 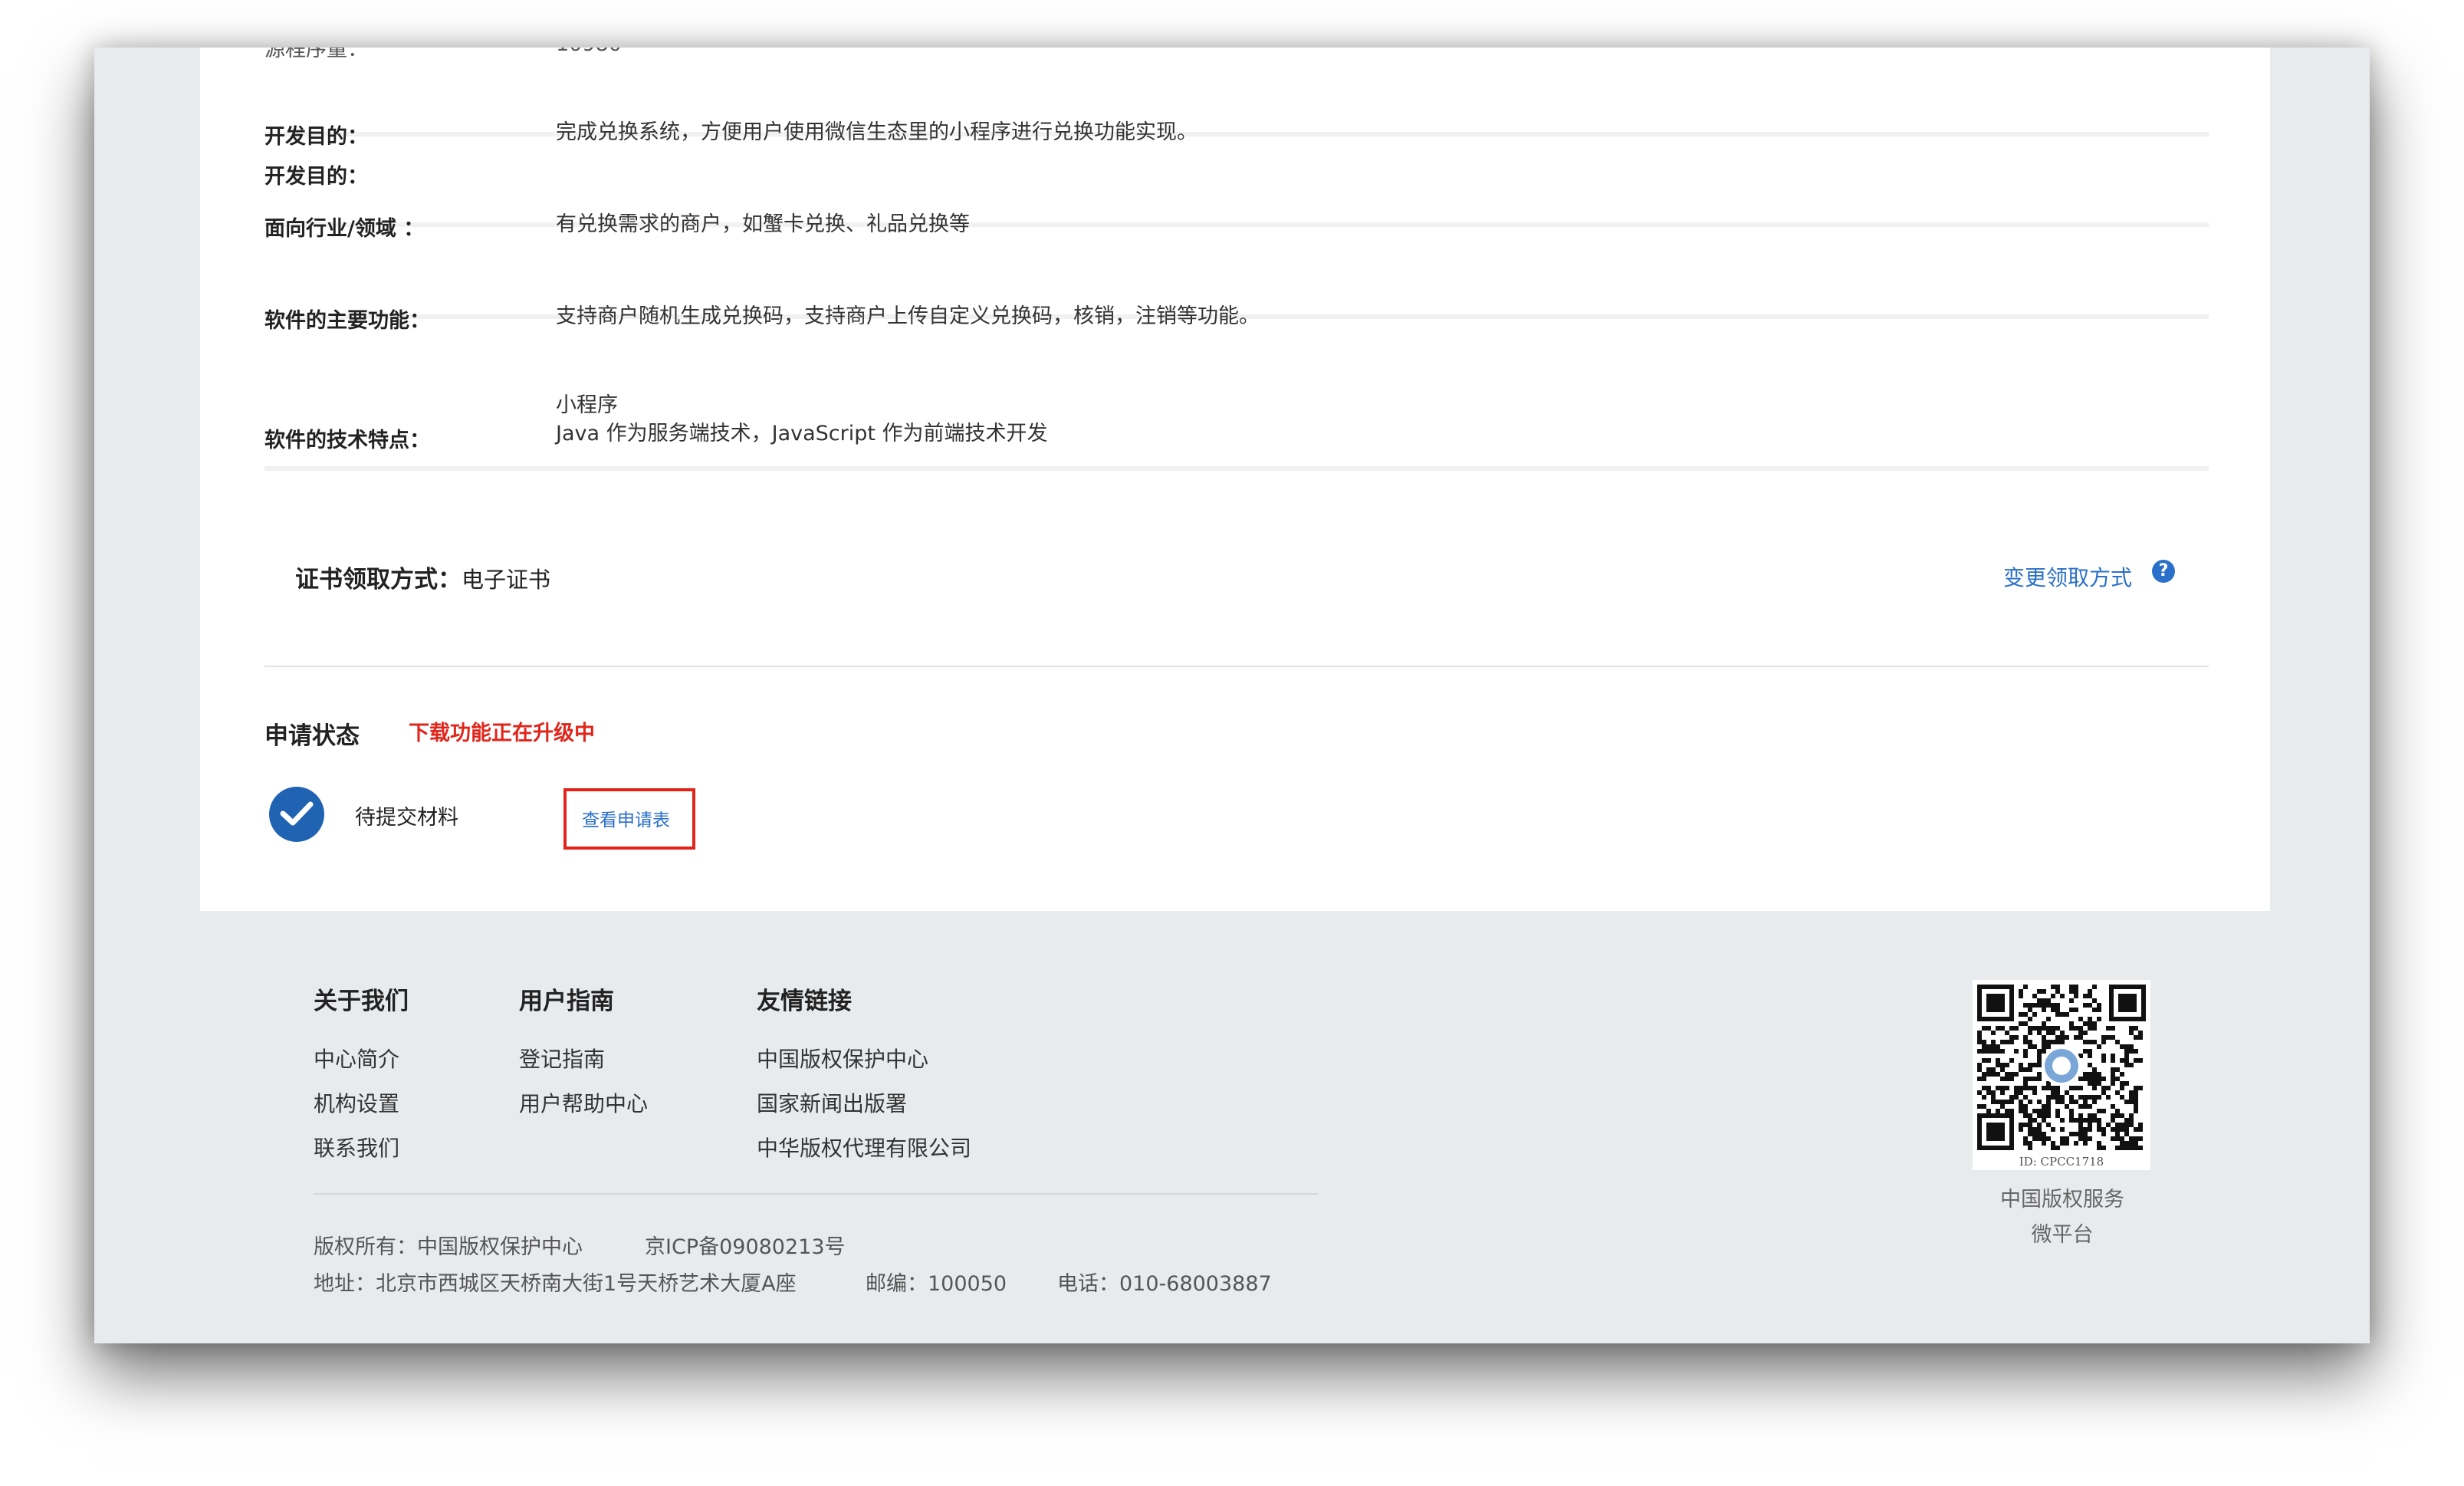 I want to click on footer-copyright: 版权所有：中国版权保护中心, so click(x=448, y=1247).